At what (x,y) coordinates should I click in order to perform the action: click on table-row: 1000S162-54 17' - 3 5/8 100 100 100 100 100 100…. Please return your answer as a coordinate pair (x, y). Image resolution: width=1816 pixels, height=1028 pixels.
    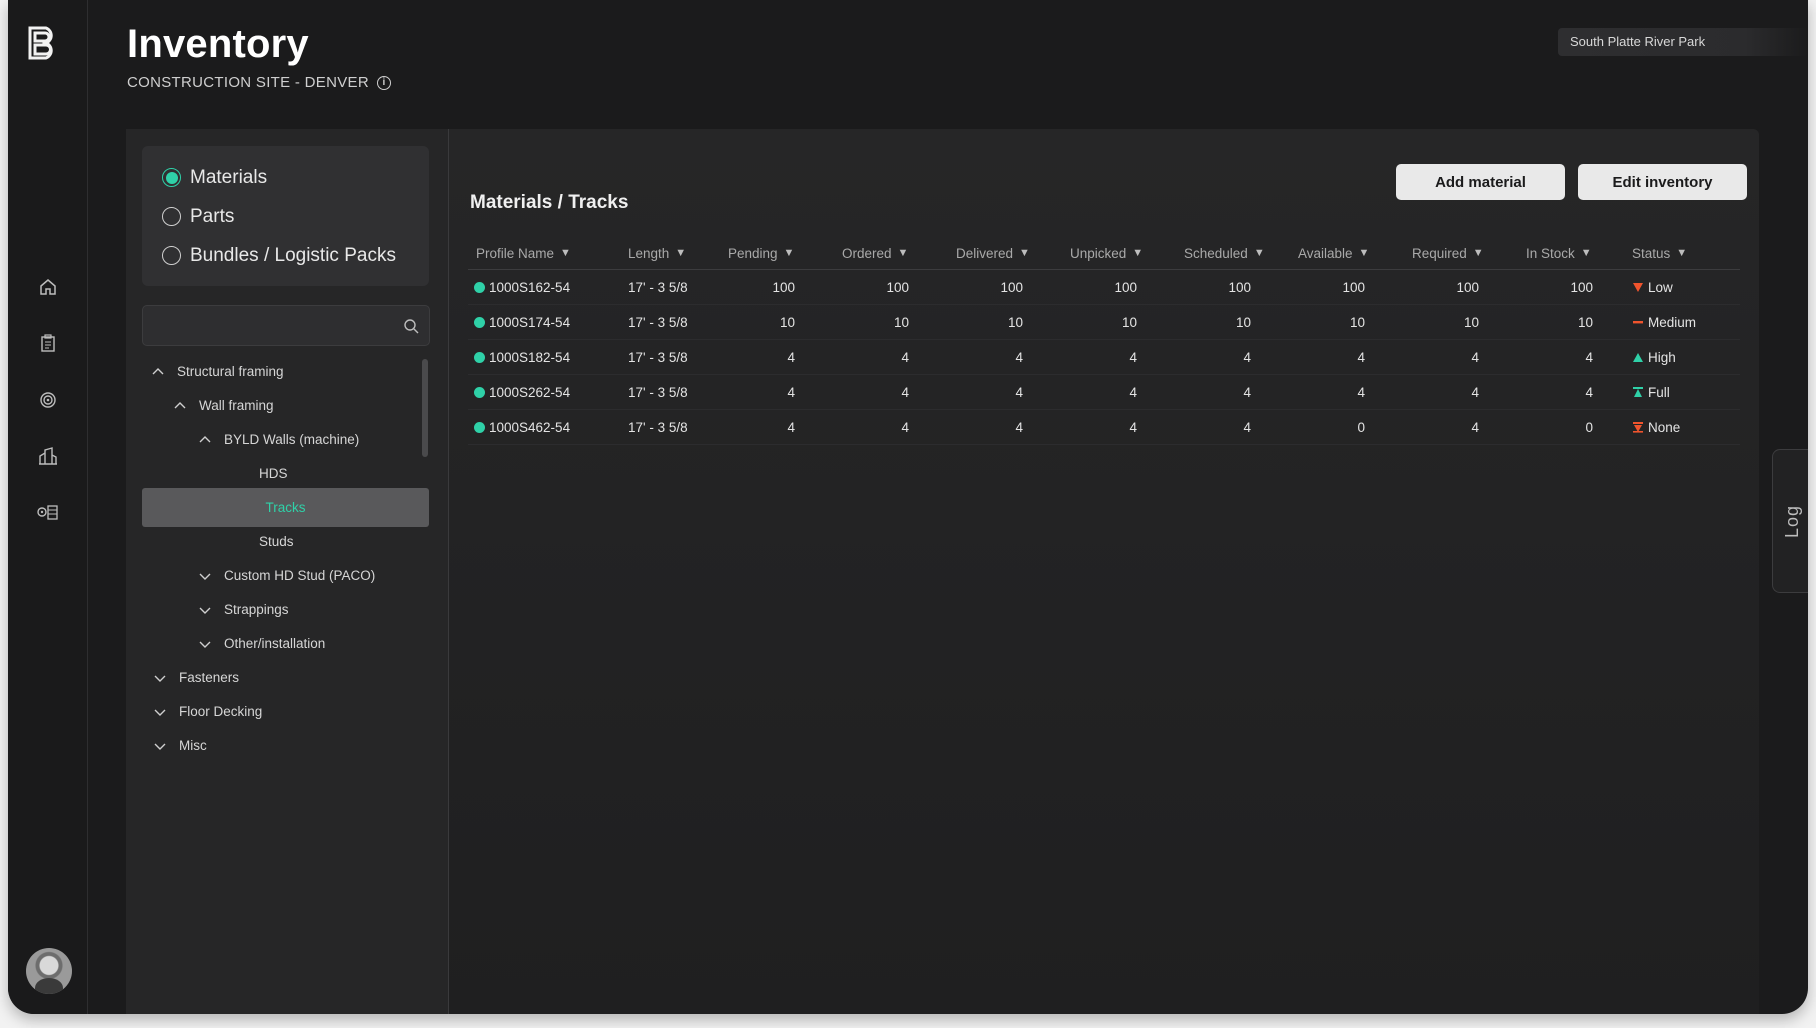
    Looking at the image, I should click on (1104, 287).